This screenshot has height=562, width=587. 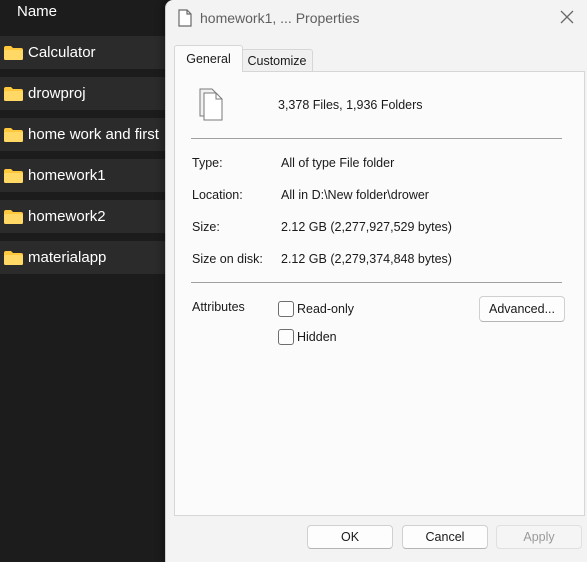 I want to click on folder-name: materialapp, so click(x=67, y=257).